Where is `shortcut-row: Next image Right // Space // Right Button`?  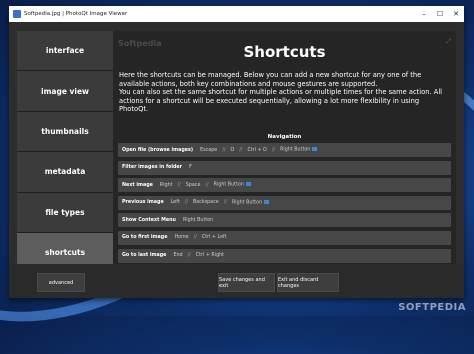 shortcut-row: Next image Right // Space // Right Button is located at coordinates (284, 185).